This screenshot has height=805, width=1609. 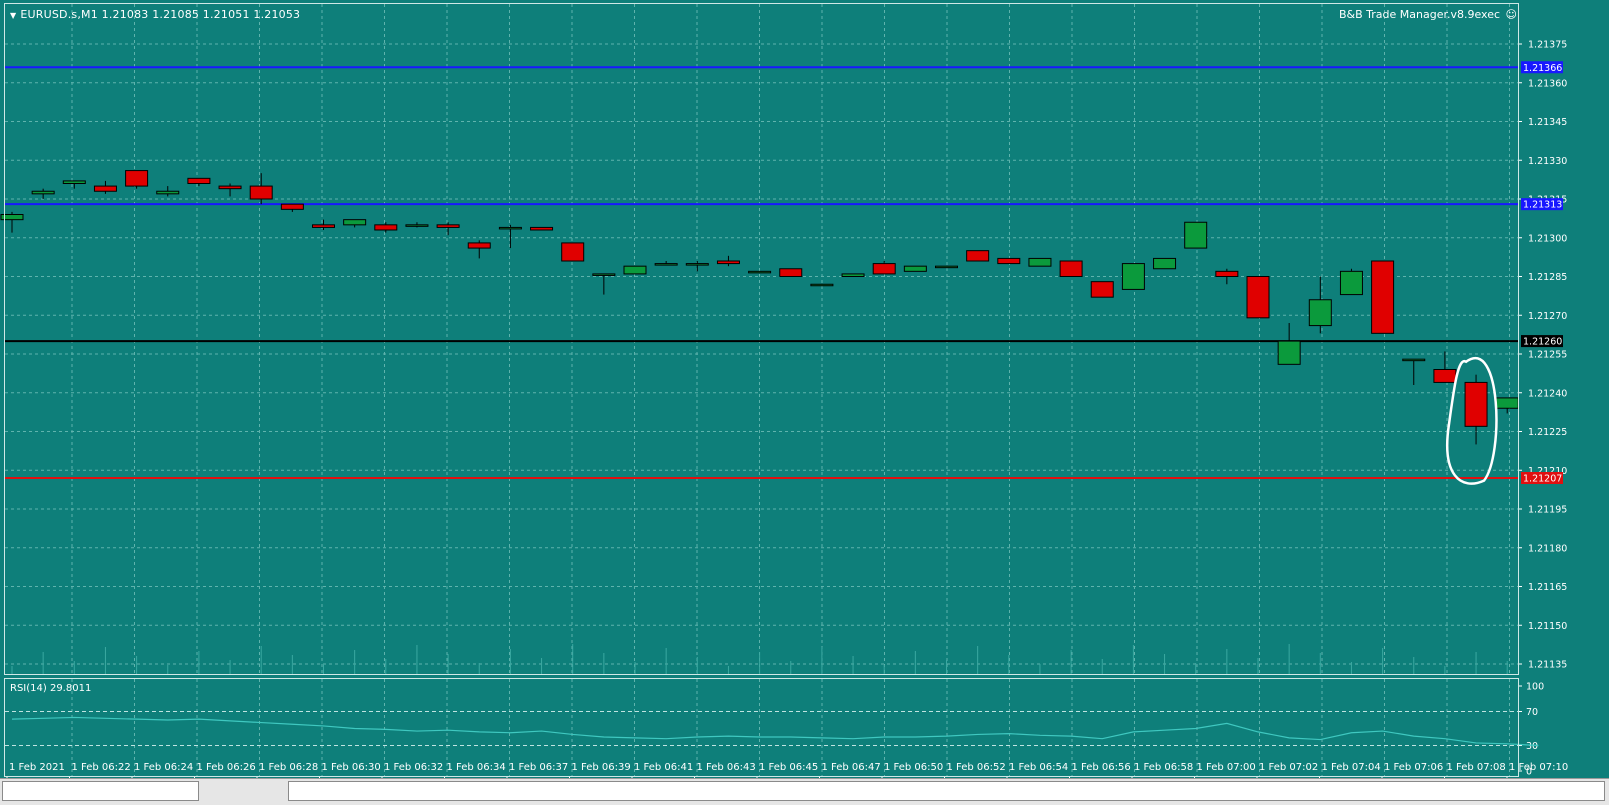 I want to click on price-tick-label: 1.21360, so click(x=1547, y=83).